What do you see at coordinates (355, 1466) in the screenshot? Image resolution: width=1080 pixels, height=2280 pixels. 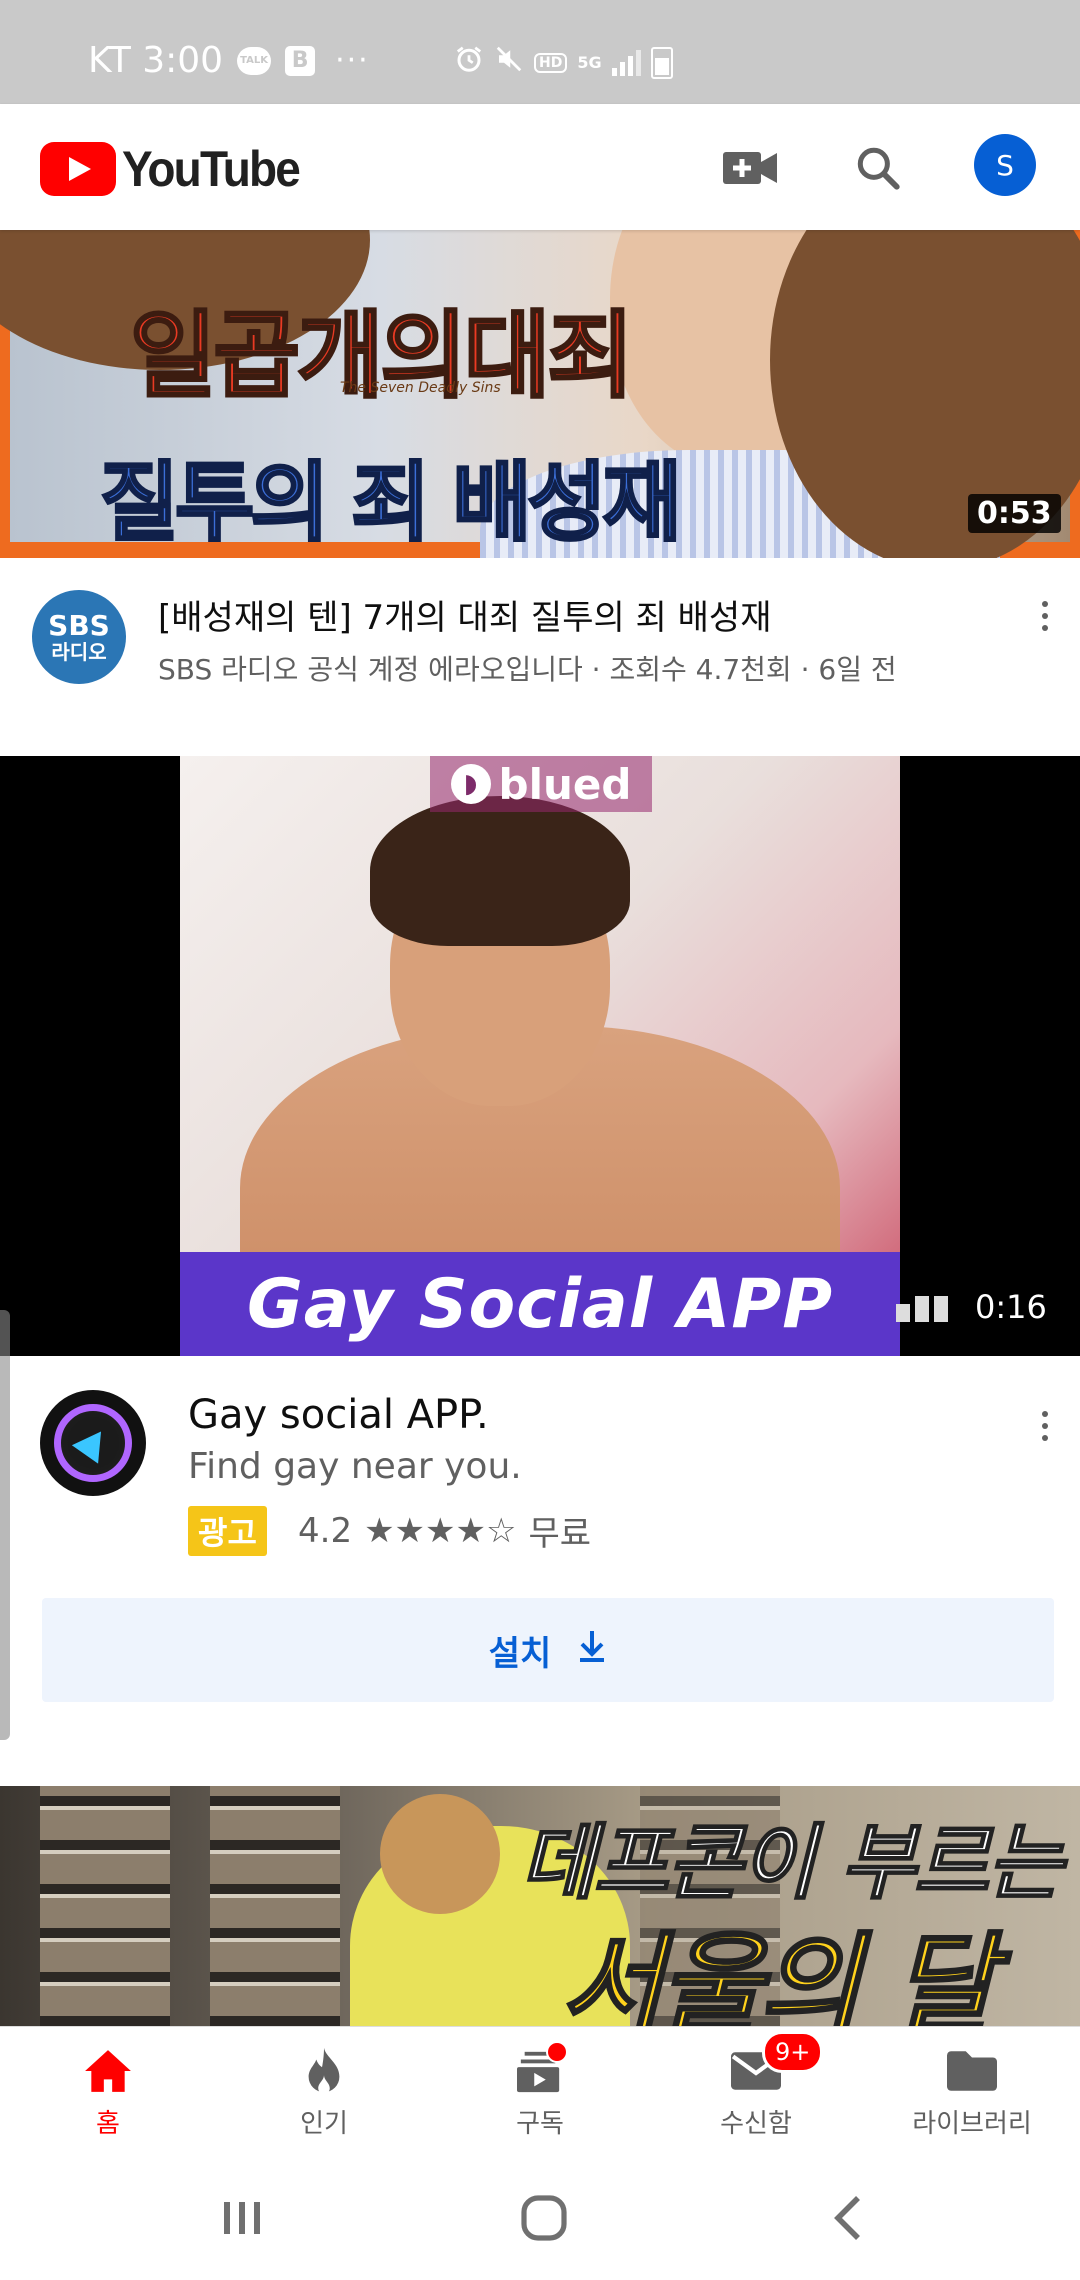 I see `ad-tagline: Find gay near you.` at bounding box center [355, 1466].